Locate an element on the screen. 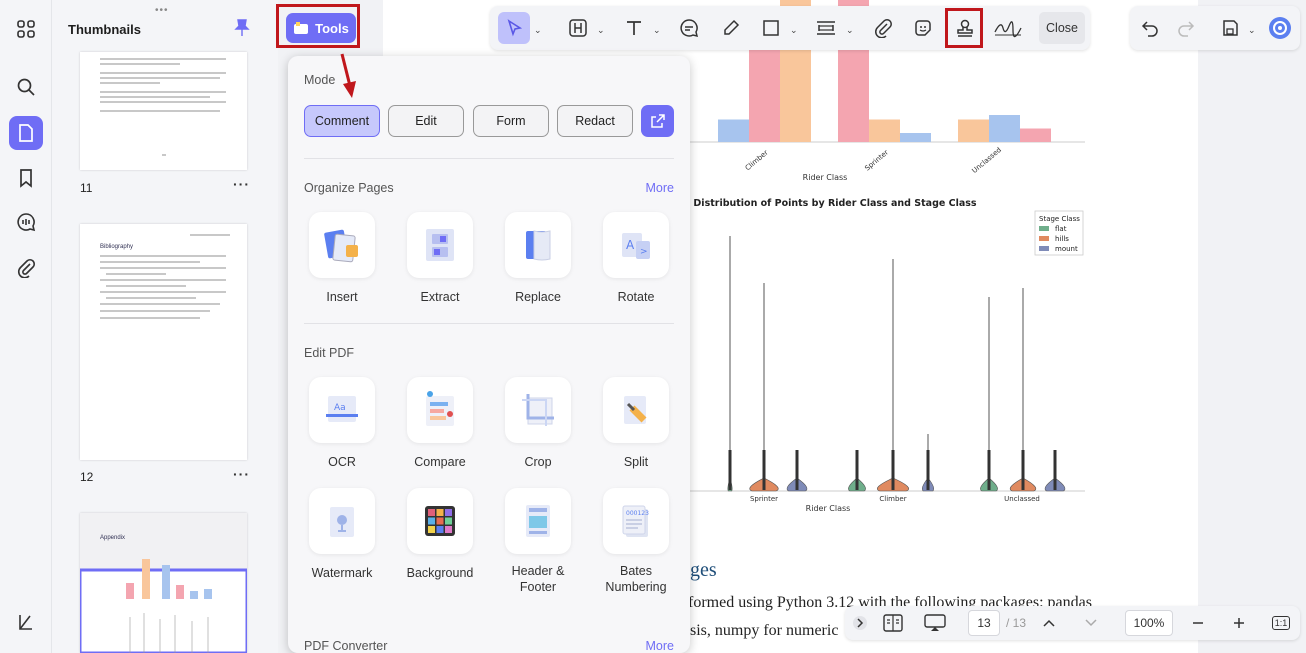  redo-icon is located at coordinates (1186, 28).